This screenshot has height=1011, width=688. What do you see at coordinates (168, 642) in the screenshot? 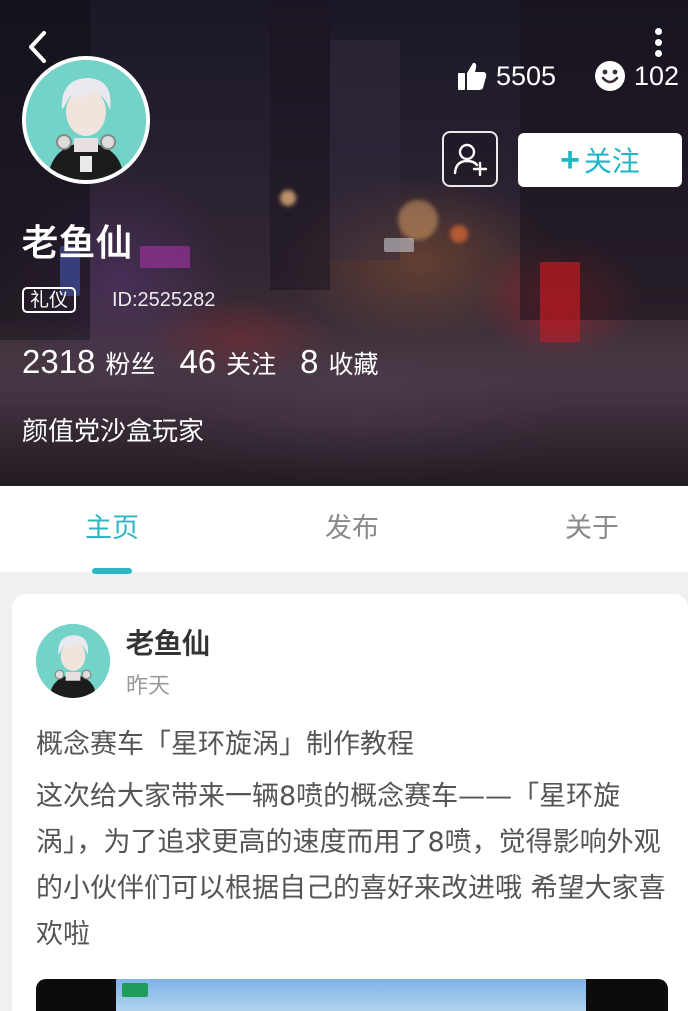
I see `post-author-name: 老鱼仙` at bounding box center [168, 642].